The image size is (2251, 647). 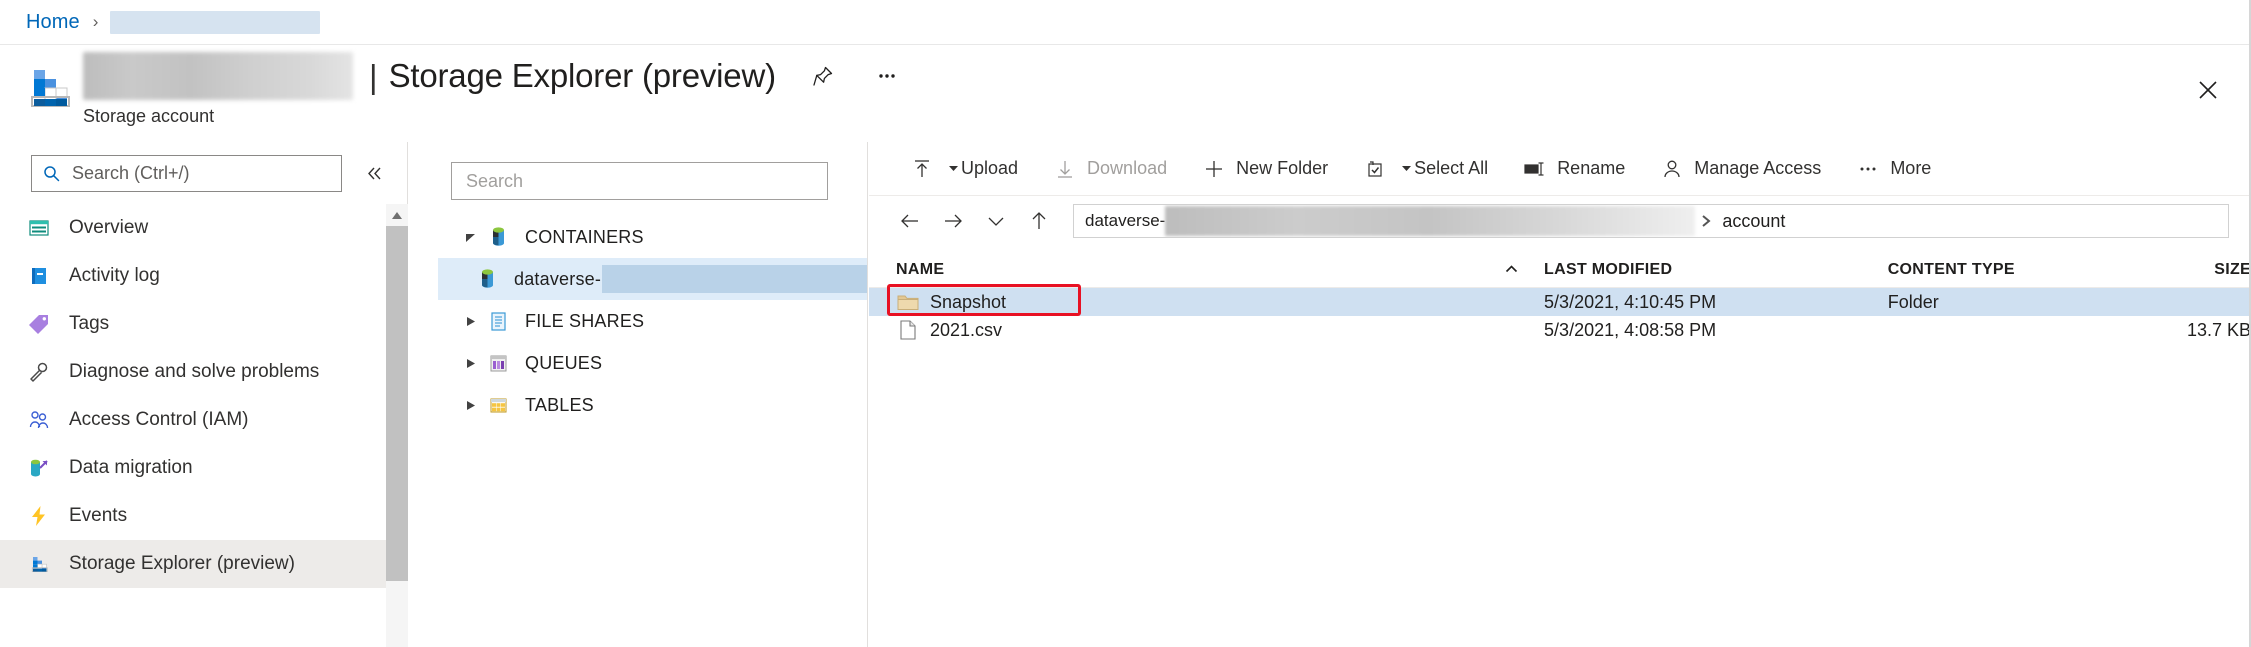 I want to click on tree-node-name-redacted, so click(x=734, y=279).